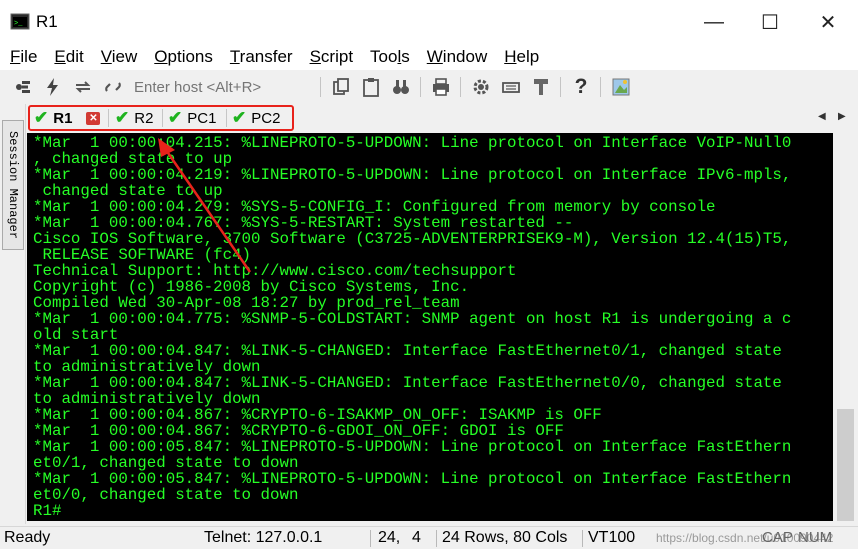 The height and width of the screenshot is (549, 858). Describe the element at coordinates (331, 57) in the screenshot. I see `menu-script: Script` at that location.